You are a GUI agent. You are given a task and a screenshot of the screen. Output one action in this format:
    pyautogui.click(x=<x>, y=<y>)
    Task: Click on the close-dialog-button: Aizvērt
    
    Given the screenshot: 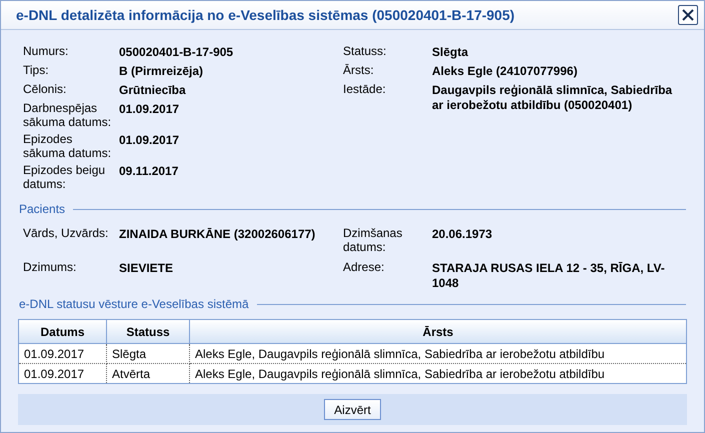 What is the action you would take?
    pyautogui.click(x=352, y=409)
    